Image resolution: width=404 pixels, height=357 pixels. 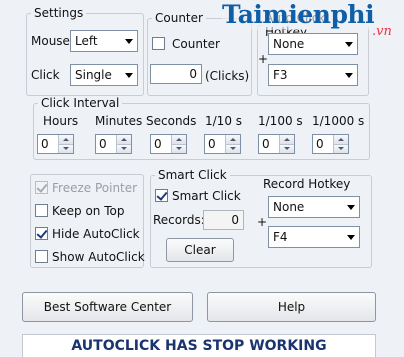 What do you see at coordinates (179, 220) in the screenshot?
I see `records-label: Records:` at bounding box center [179, 220].